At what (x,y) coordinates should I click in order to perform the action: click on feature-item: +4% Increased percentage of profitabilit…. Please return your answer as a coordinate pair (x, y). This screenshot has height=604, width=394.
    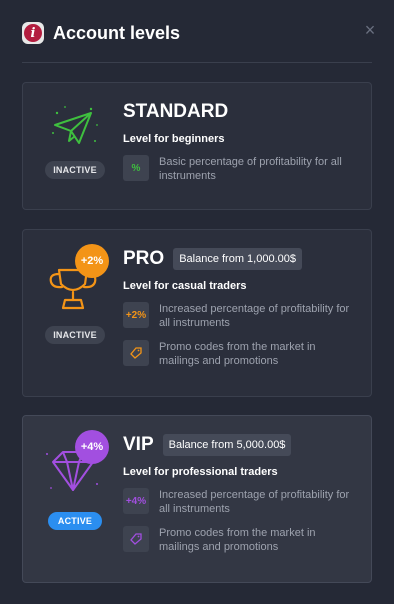
    Looking at the image, I should click on (240, 502).